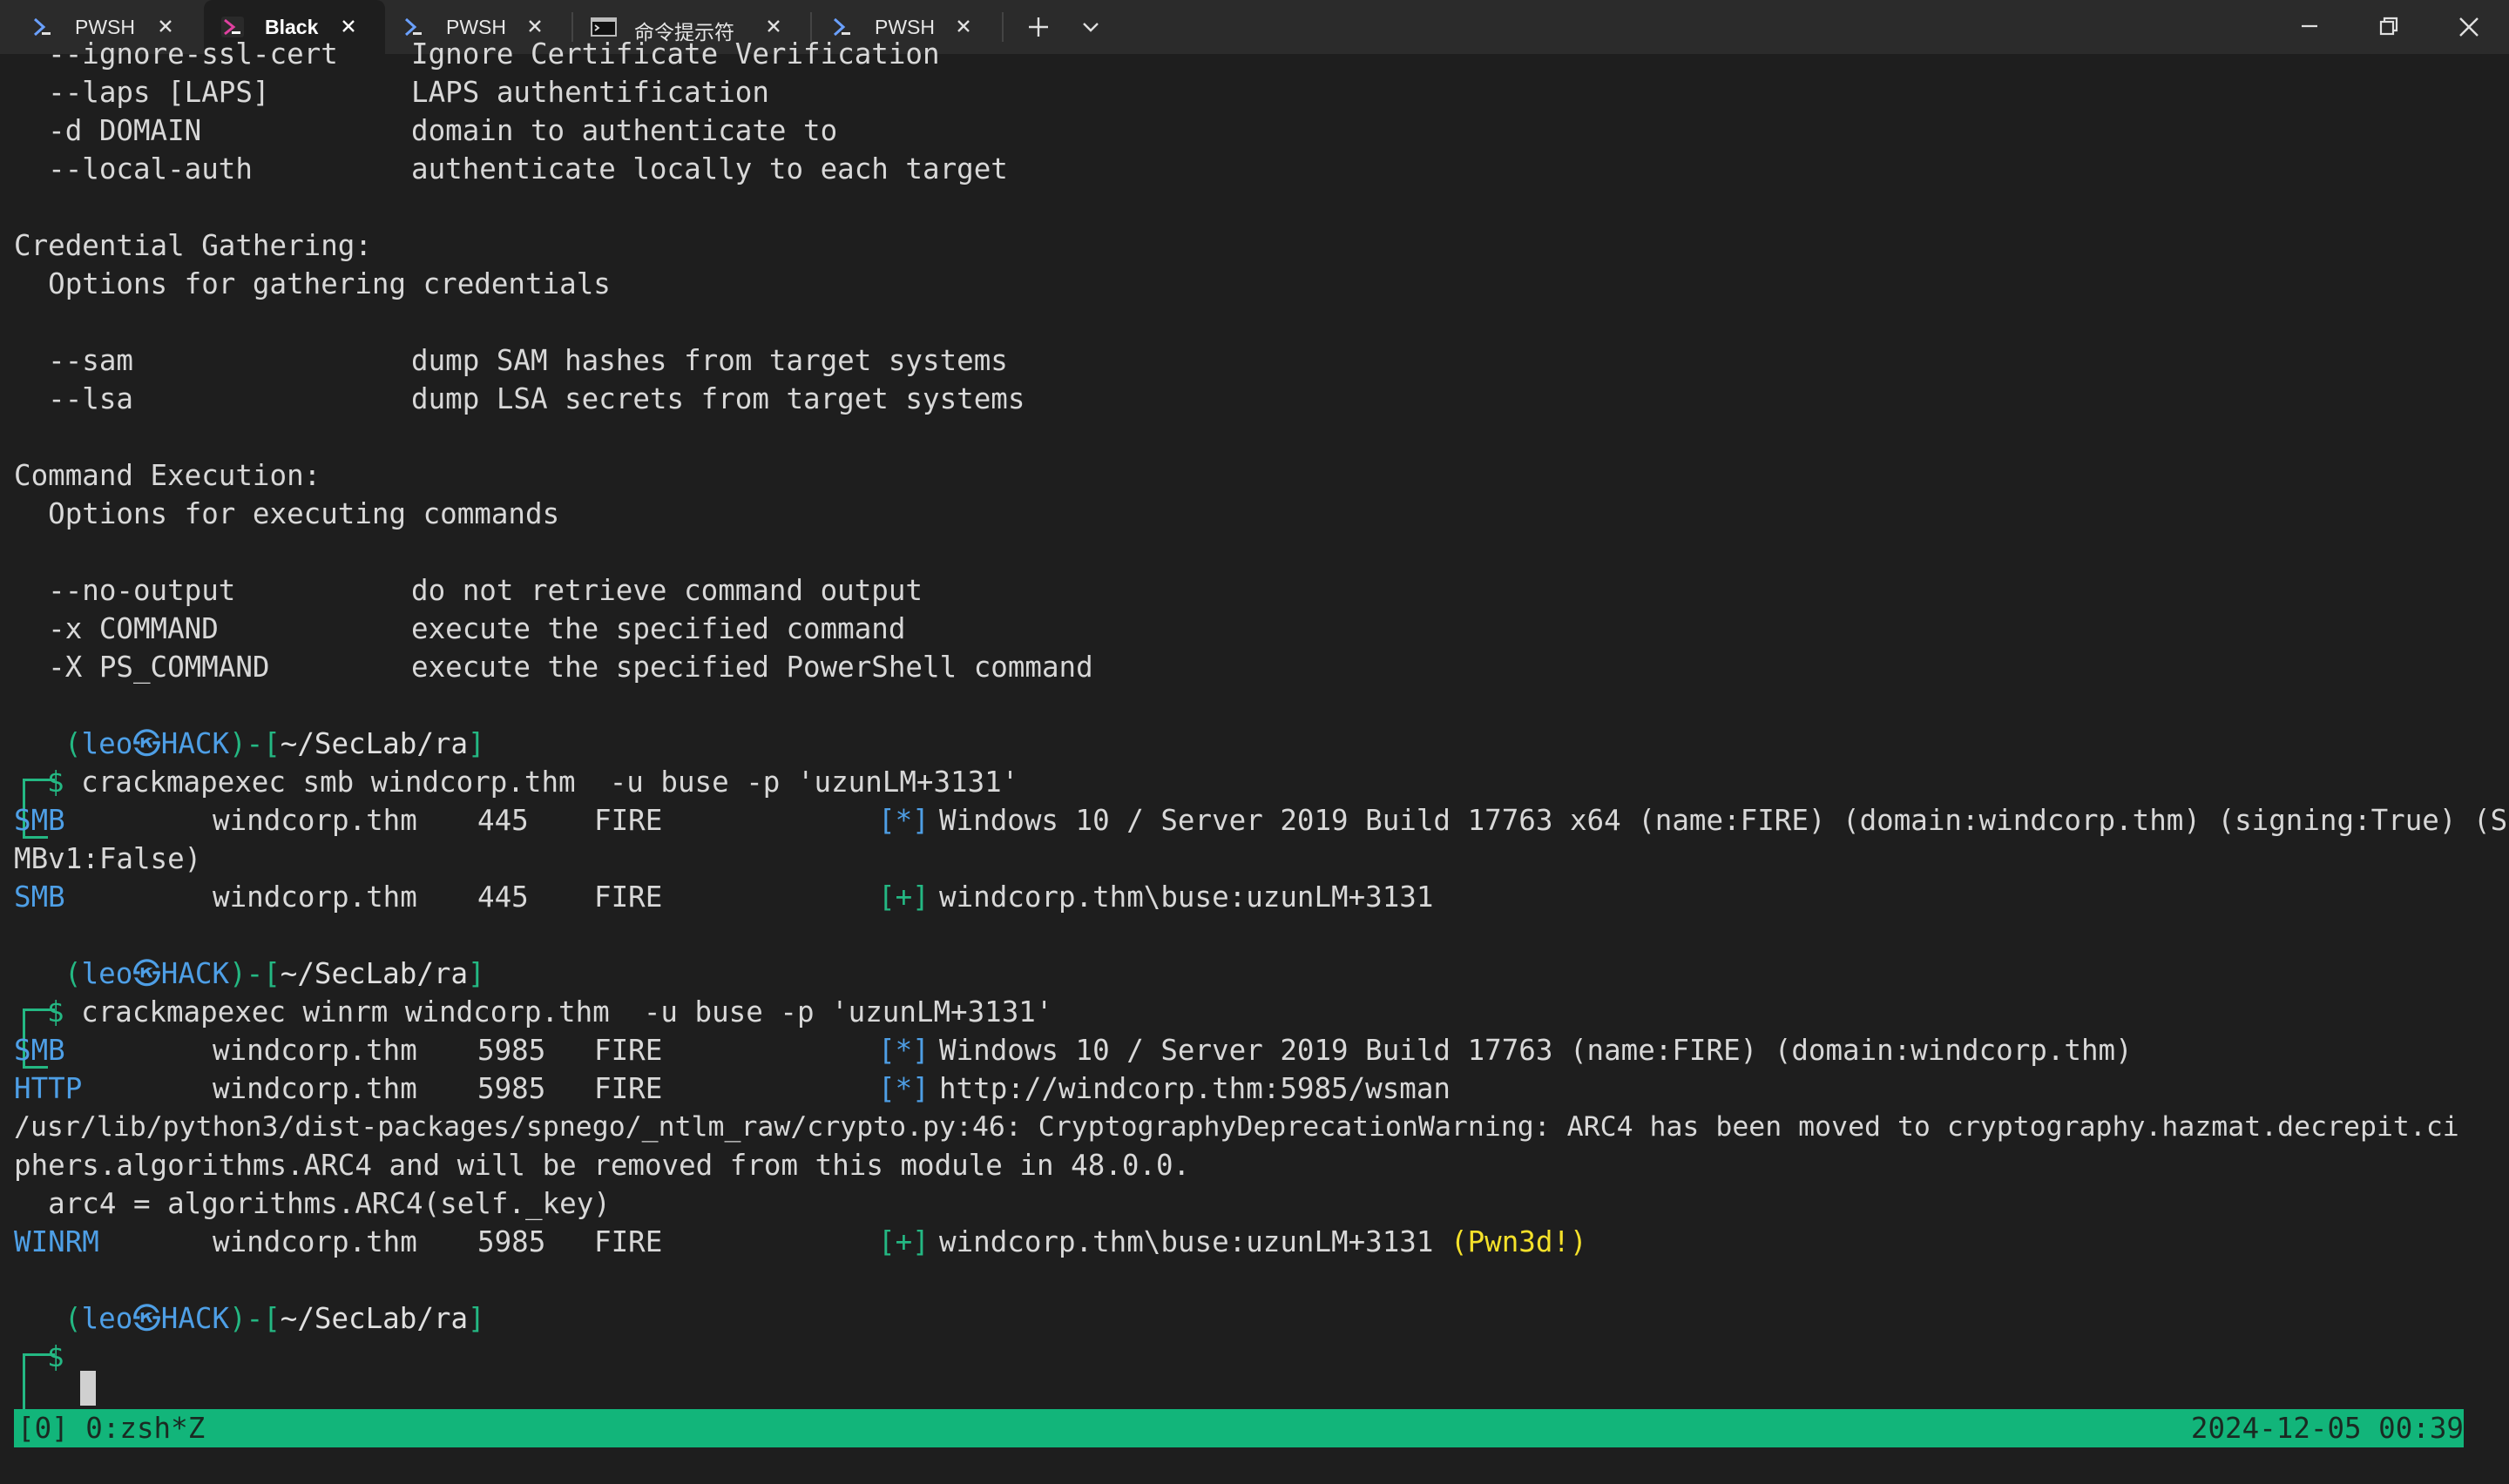 The image size is (2509, 1484). What do you see at coordinates (752, 667) in the screenshot?
I see `terminal-line: execute the specified PowerShell command` at bounding box center [752, 667].